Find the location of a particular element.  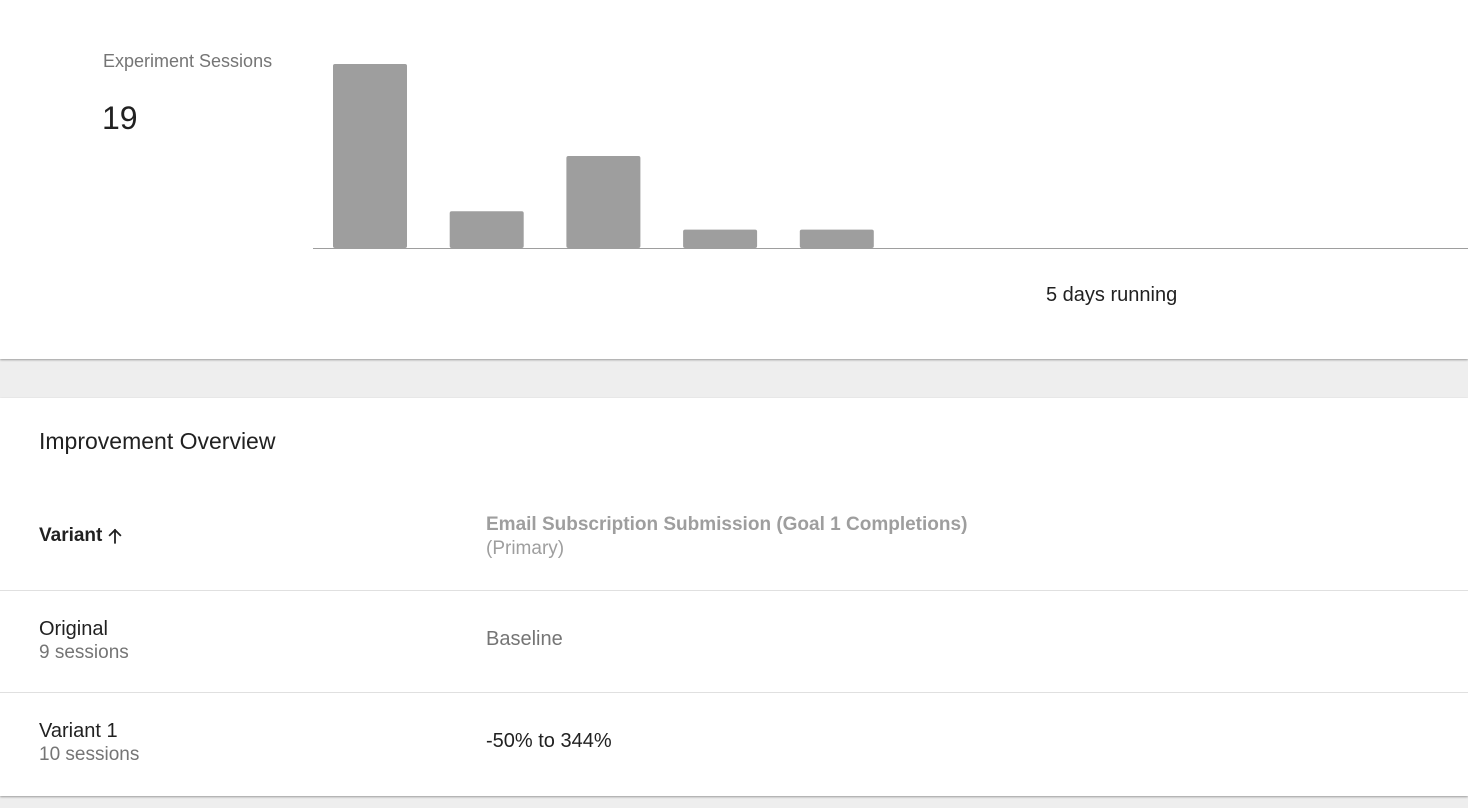

days-running-label: 5 days running is located at coordinates (1112, 295).